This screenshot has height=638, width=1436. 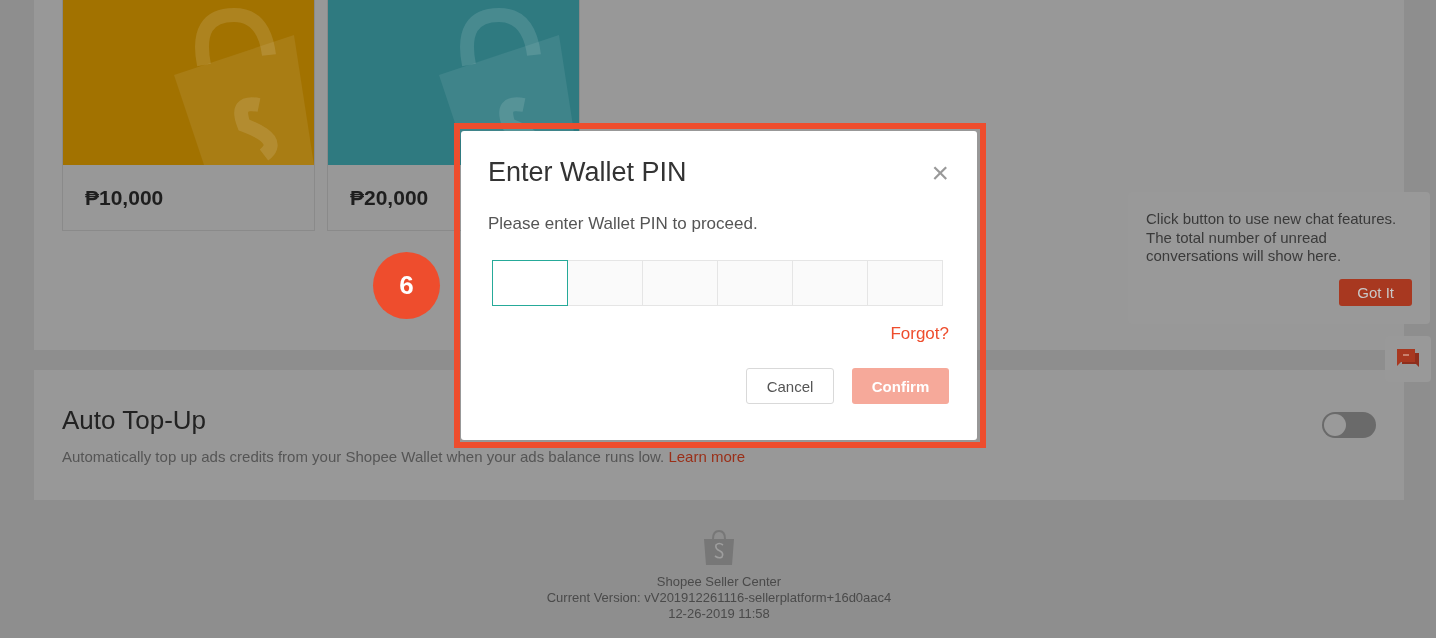 What do you see at coordinates (936, 172) in the screenshot?
I see `close-button: ×` at bounding box center [936, 172].